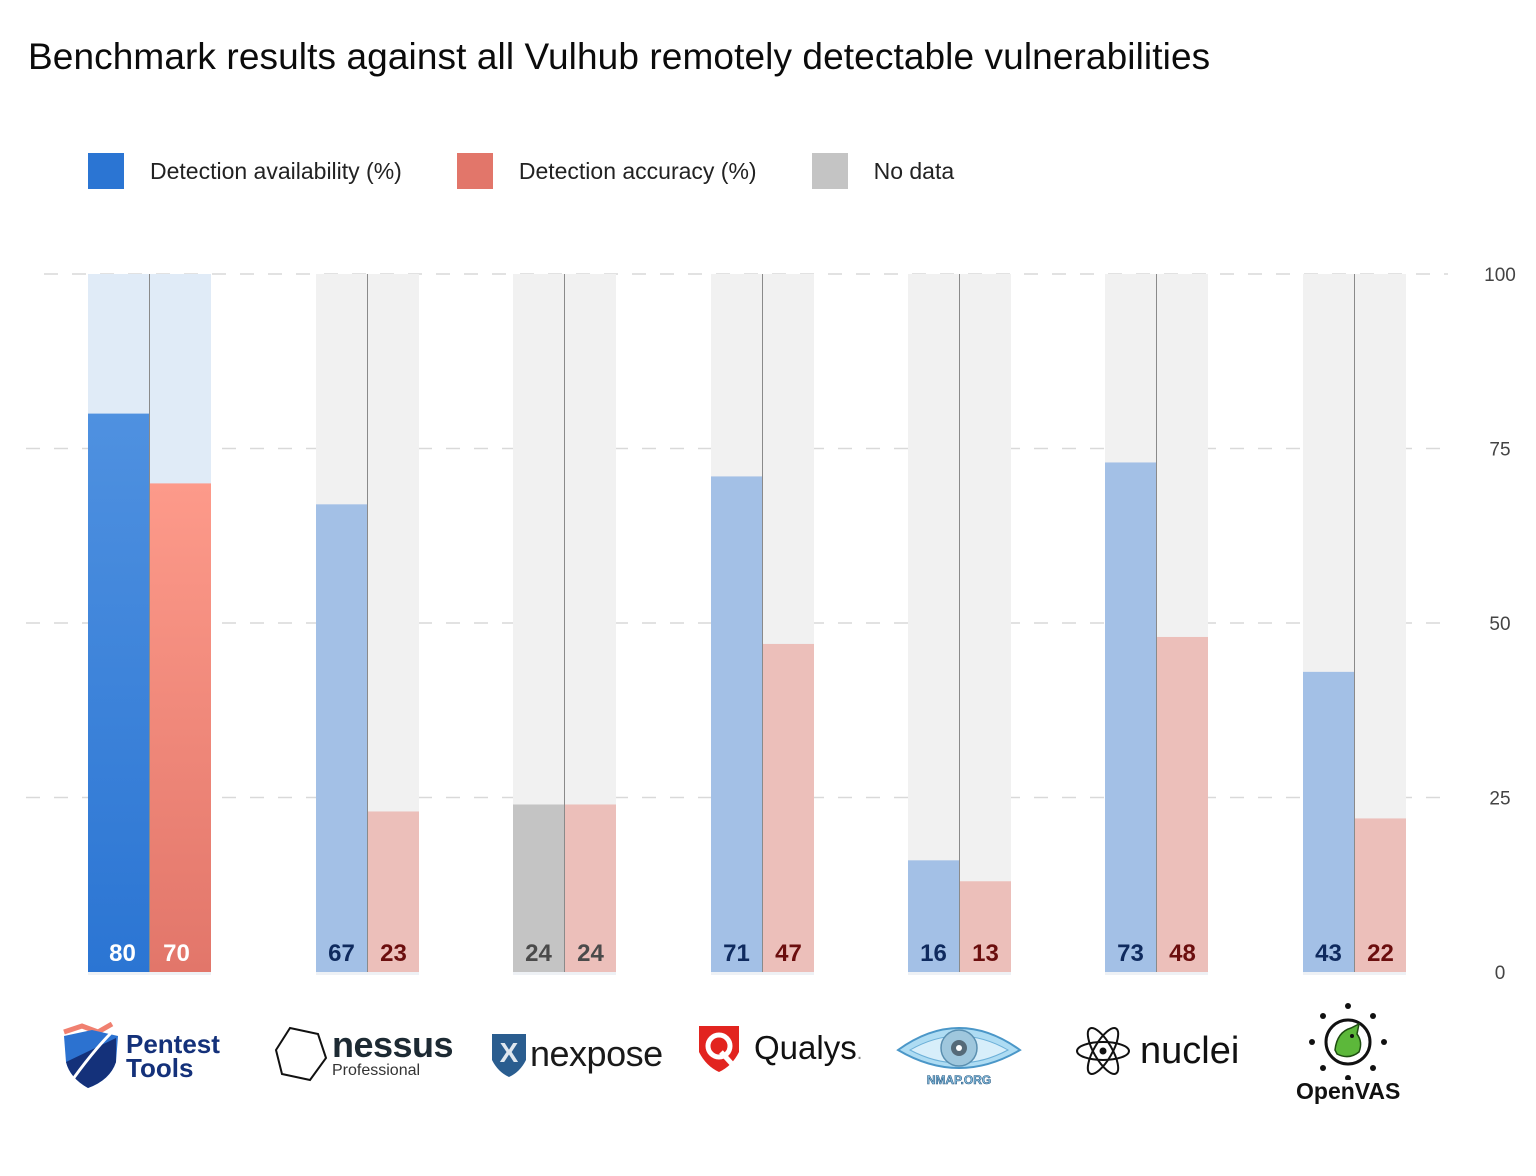 The height and width of the screenshot is (1176, 1536). Describe the element at coordinates (788, 807) in the screenshot. I see `bar-accuracy-qualys` at that location.